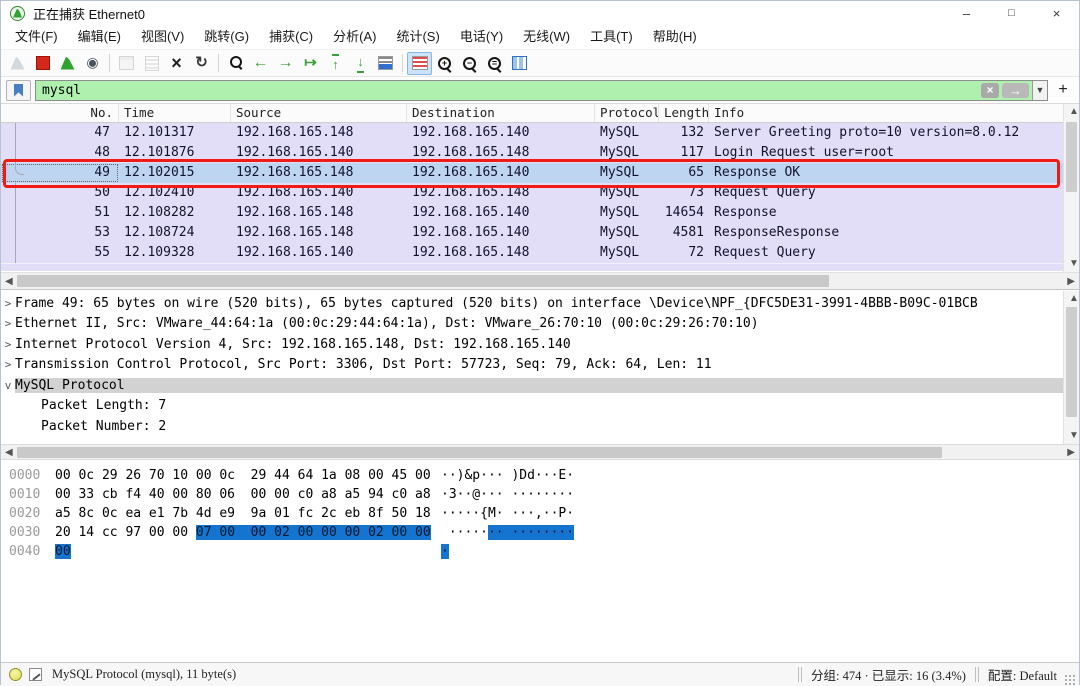 The width and height of the screenshot is (1080, 686). Describe the element at coordinates (519, 63) in the screenshot. I see `resize-columns-button` at that location.